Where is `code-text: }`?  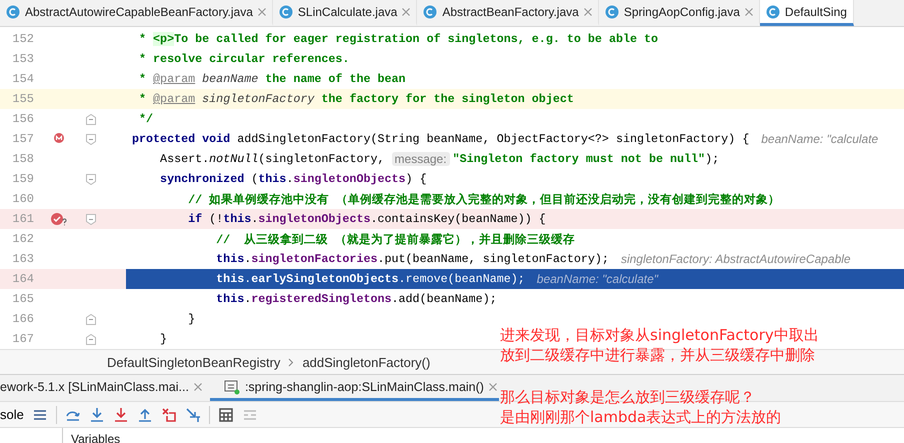
code-text: } is located at coordinates (191, 319).